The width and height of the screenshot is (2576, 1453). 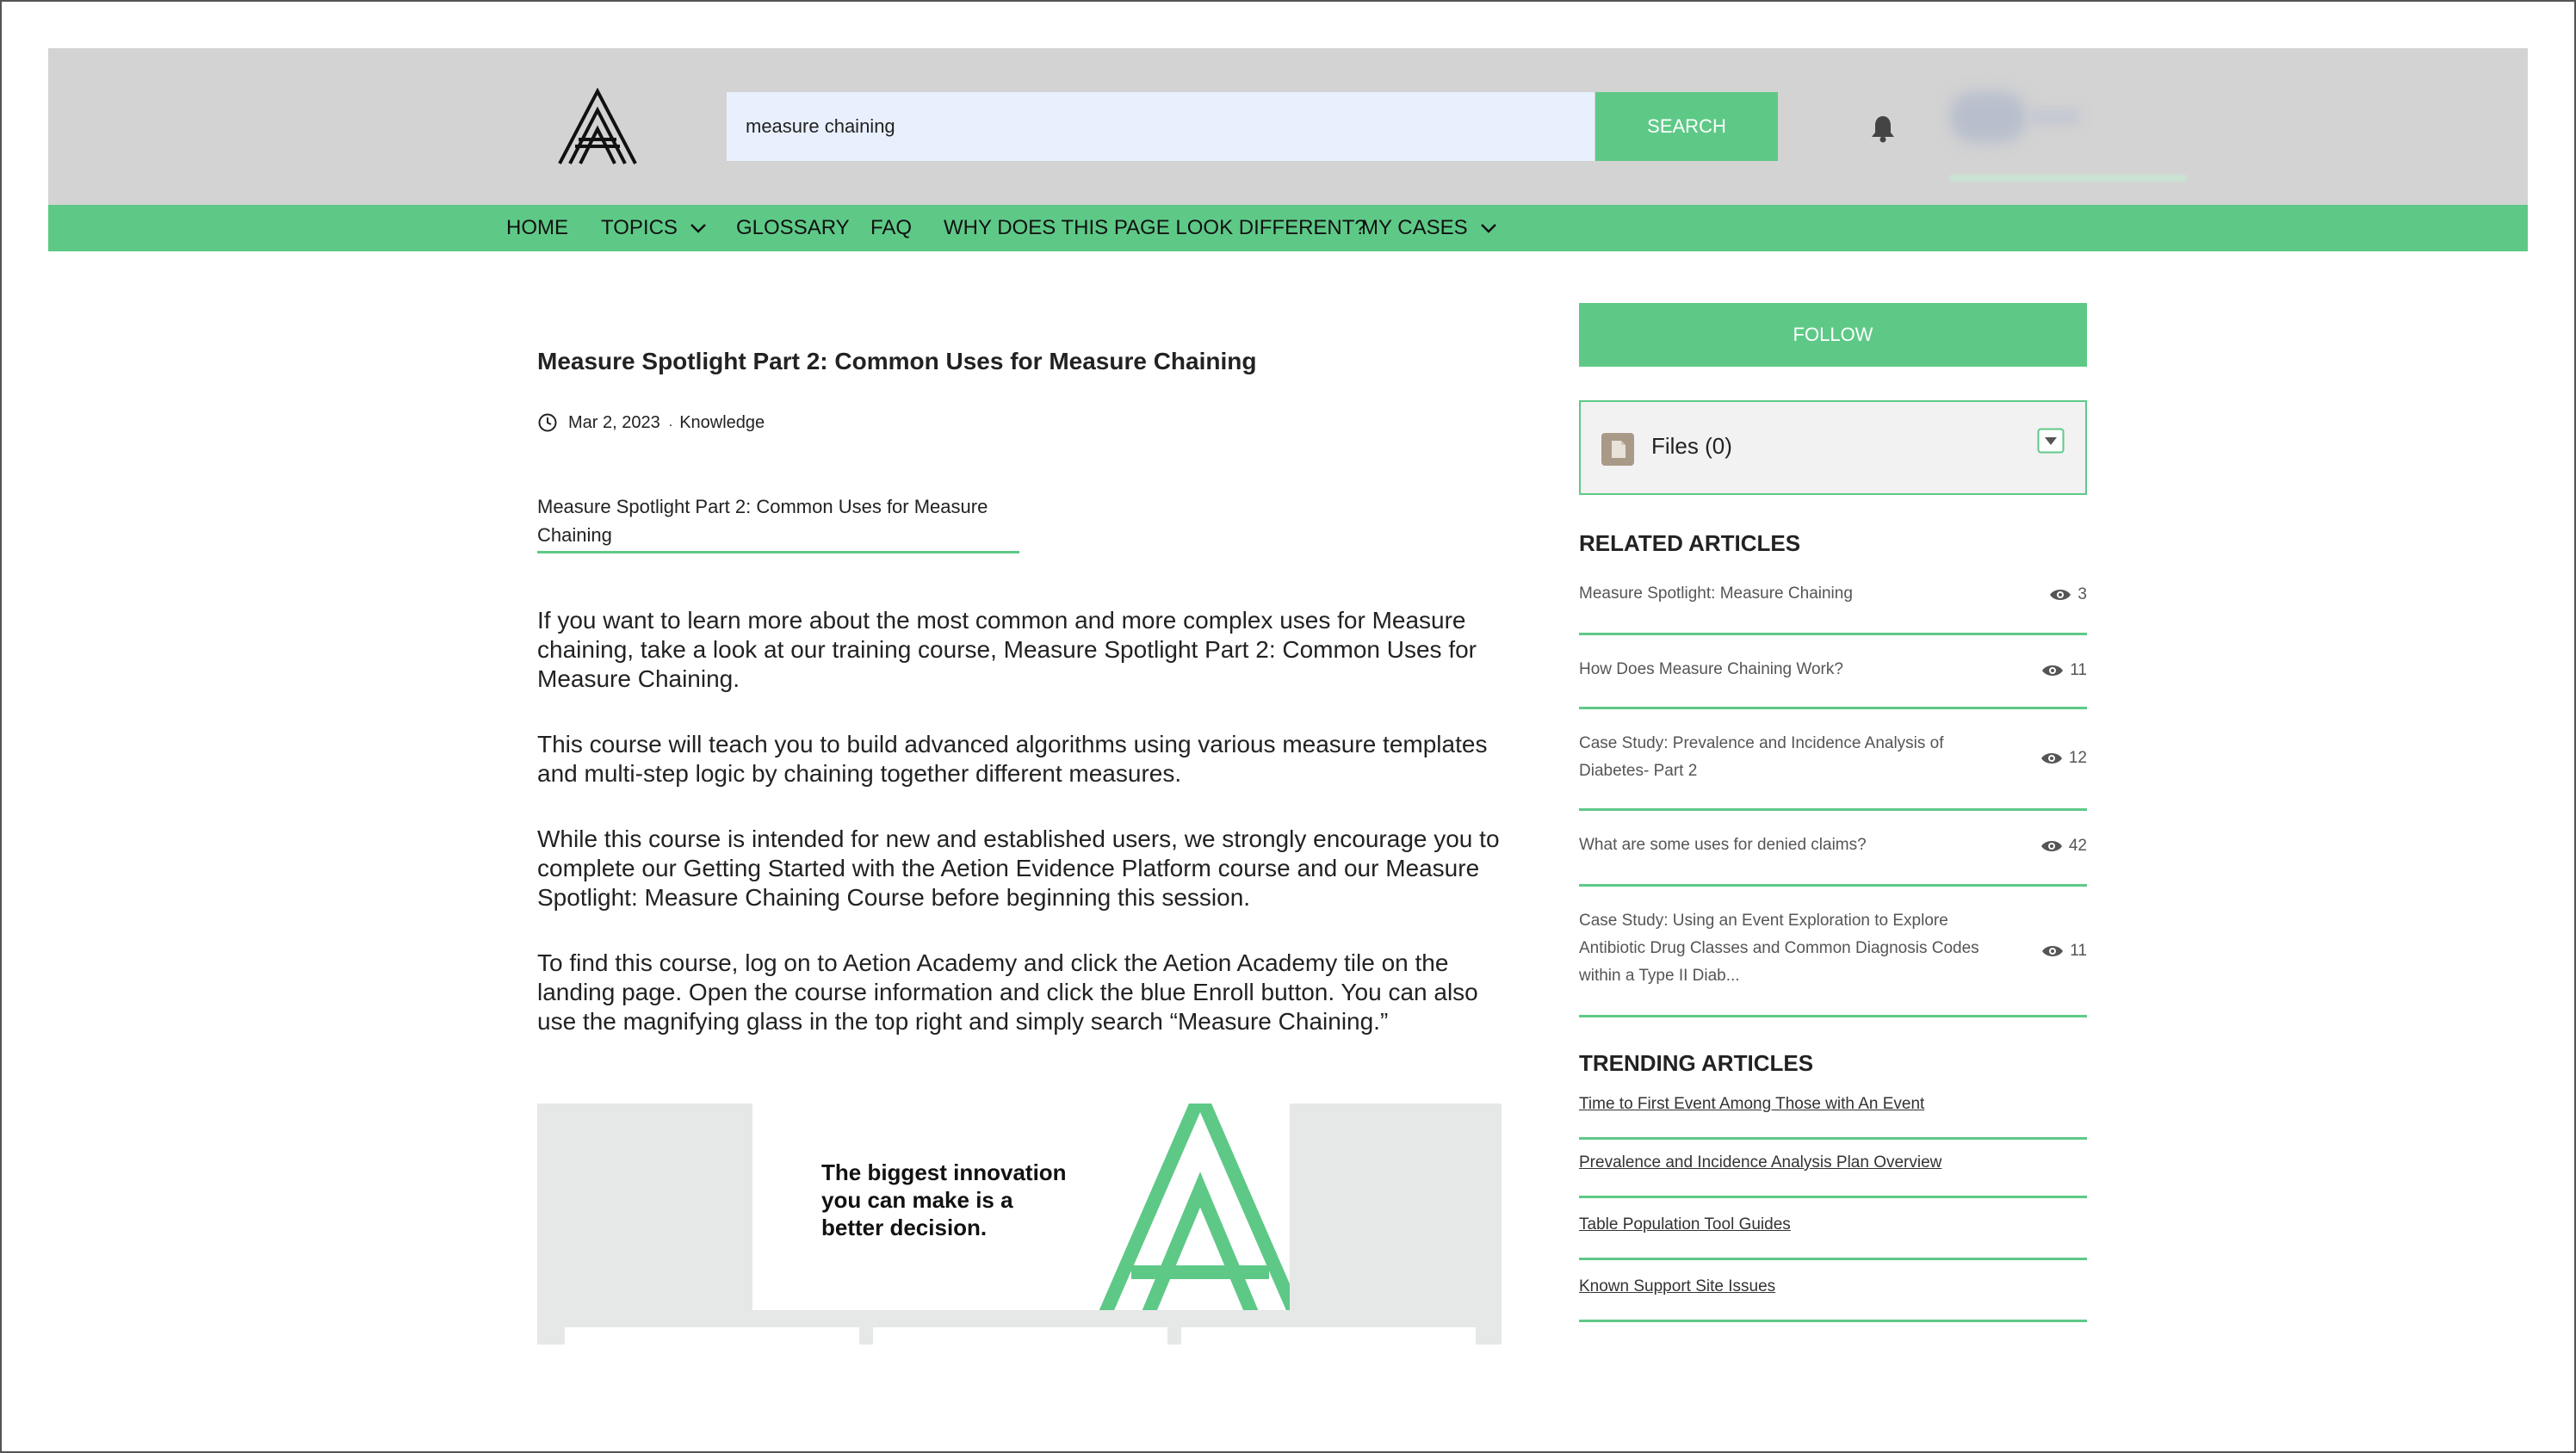 I want to click on view-count: 12, so click(x=2063, y=758).